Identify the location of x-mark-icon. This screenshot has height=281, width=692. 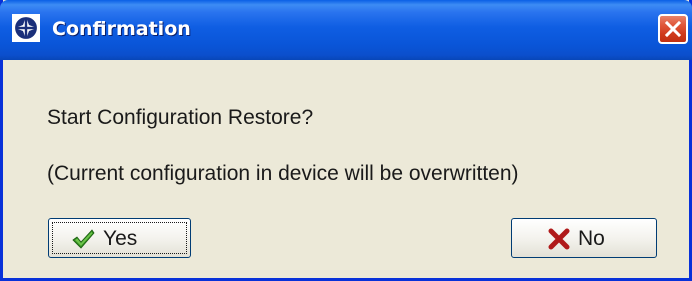
(559, 239).